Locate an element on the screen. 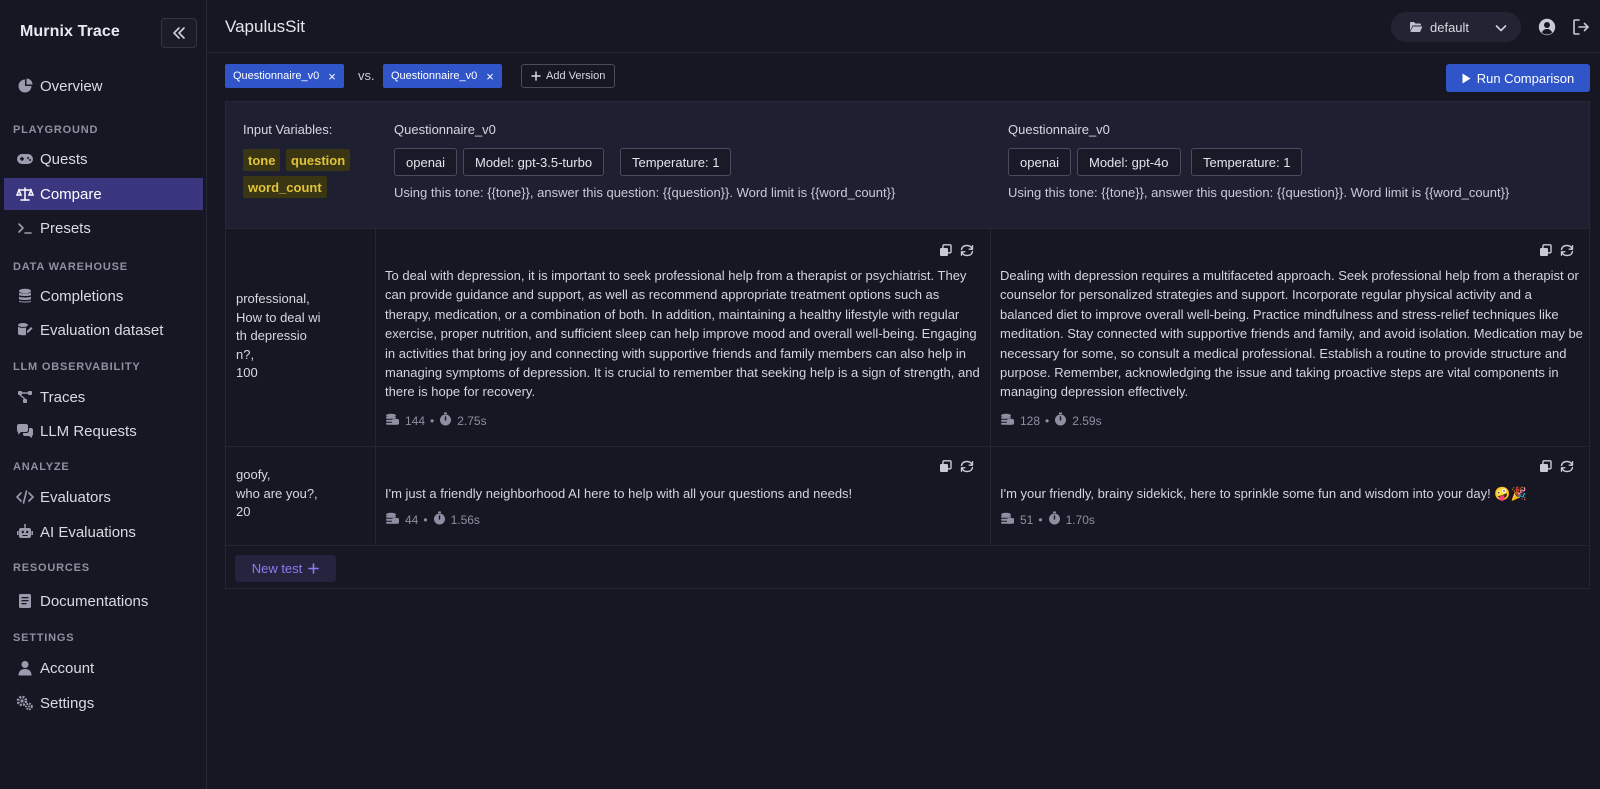 The image size is (1600, 789). pie-chart-icon is located at coordinates (25, 86).